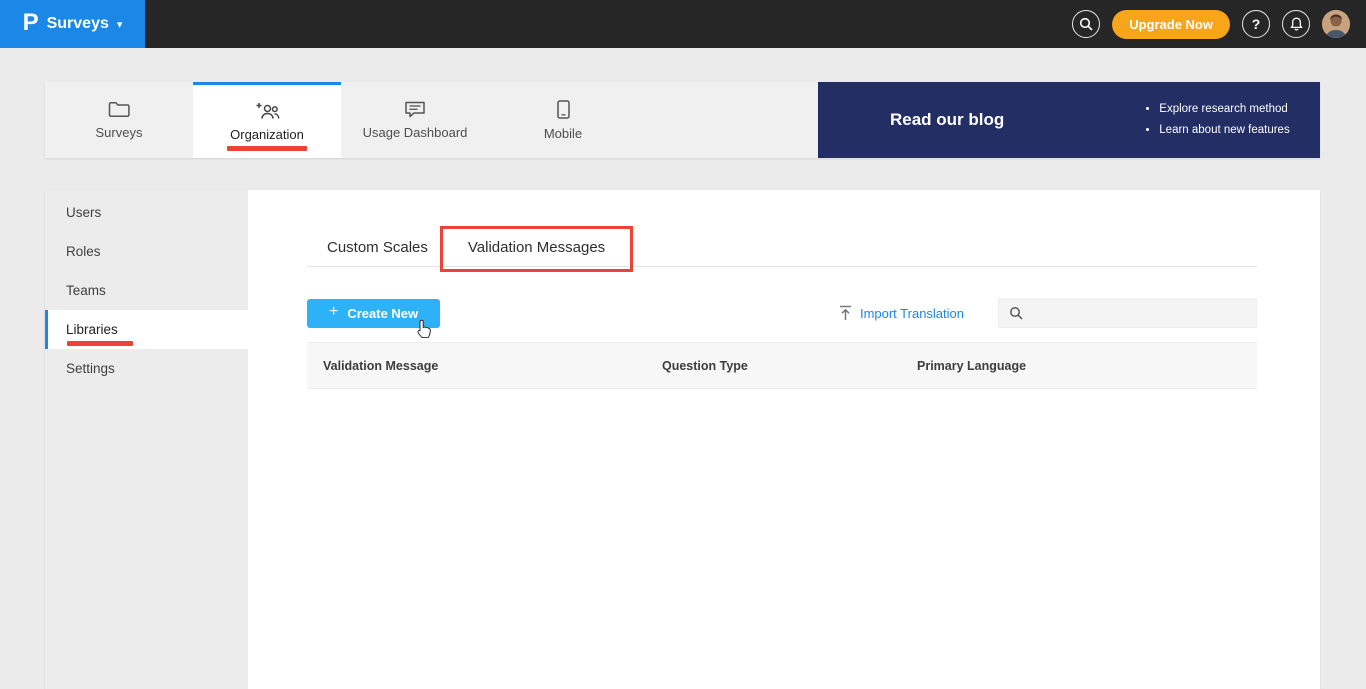 This screenshot has width=1366, height=689. I want to click on bell-icon, so click(1296, 24).